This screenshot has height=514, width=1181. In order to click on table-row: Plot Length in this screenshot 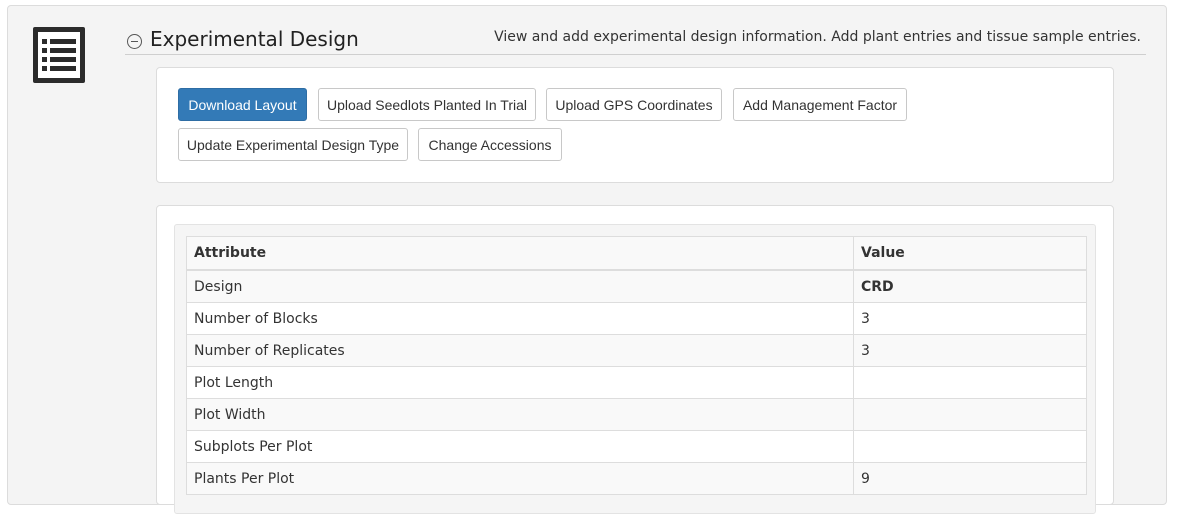, I will do `click(636, 382)`.